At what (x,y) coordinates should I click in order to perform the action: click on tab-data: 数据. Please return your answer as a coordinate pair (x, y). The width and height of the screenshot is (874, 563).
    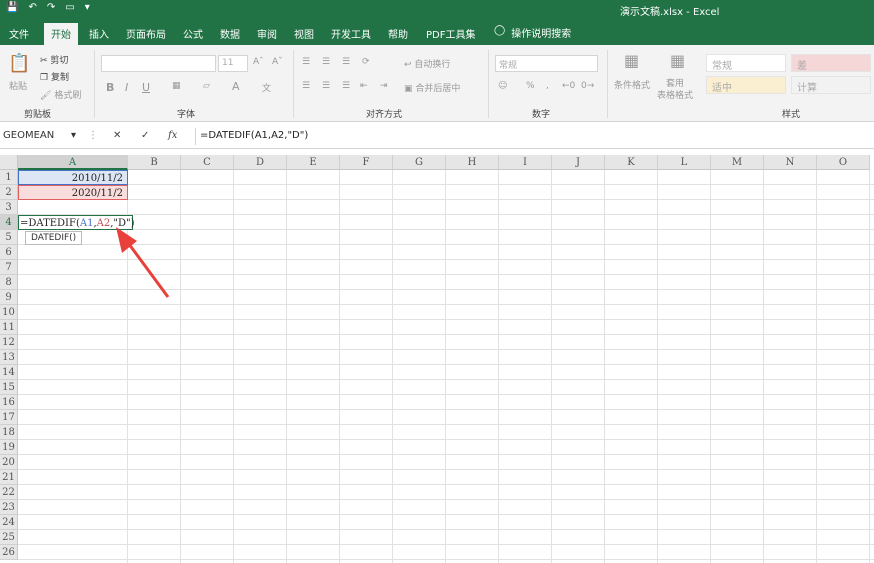
    Looking at the image, I should click on (230, 33).